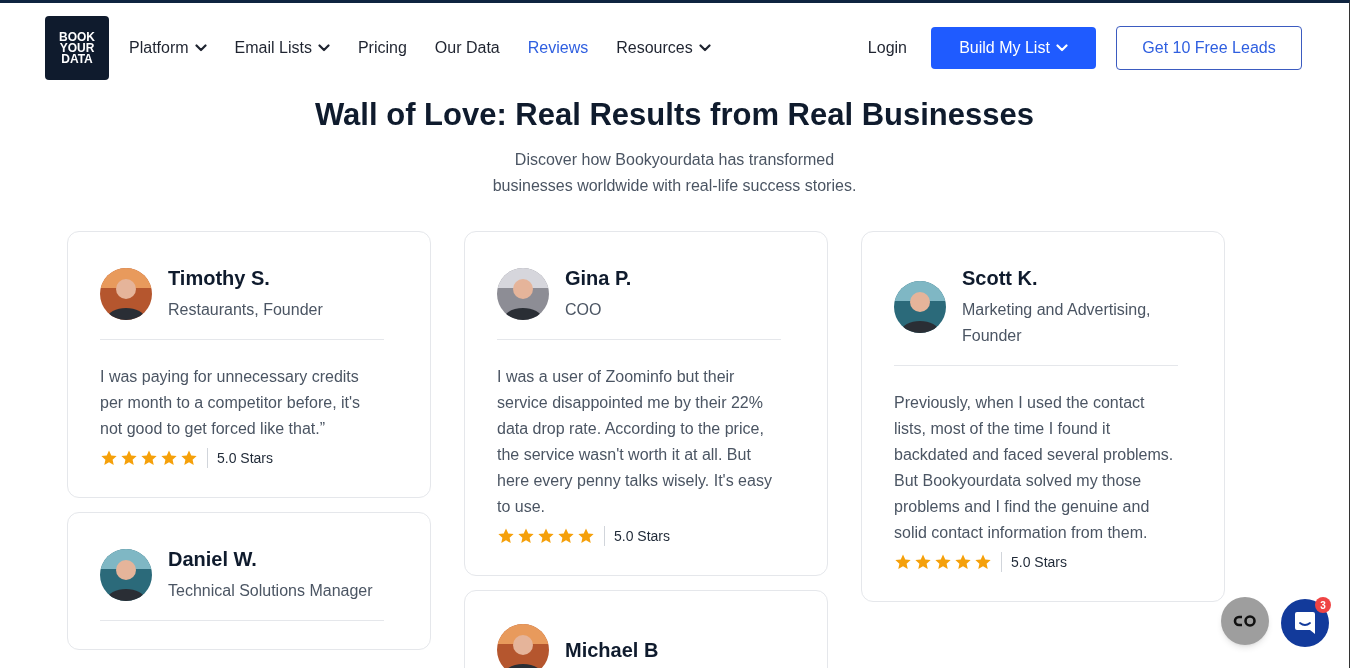  Describe the element at coordinates (1000, 278) in the screenshot. I see `reviewer-name: Scott K.` at that location.